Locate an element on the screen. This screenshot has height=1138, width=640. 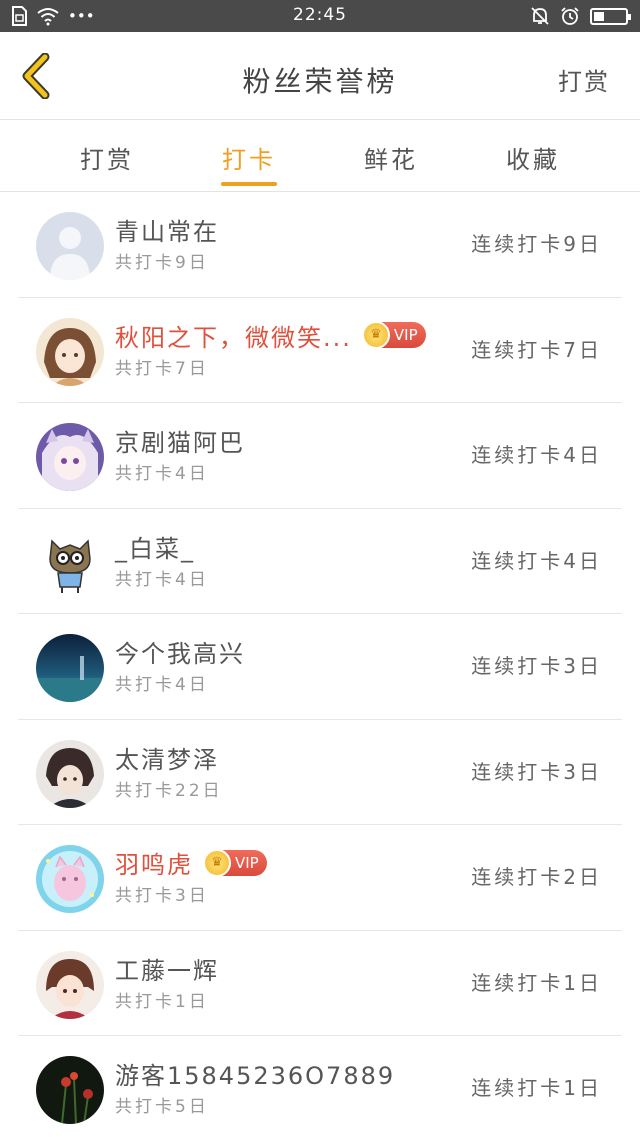
tab-bar: 打赏 打卡 鲜花 收藏 is located at coordinates (320, 156).